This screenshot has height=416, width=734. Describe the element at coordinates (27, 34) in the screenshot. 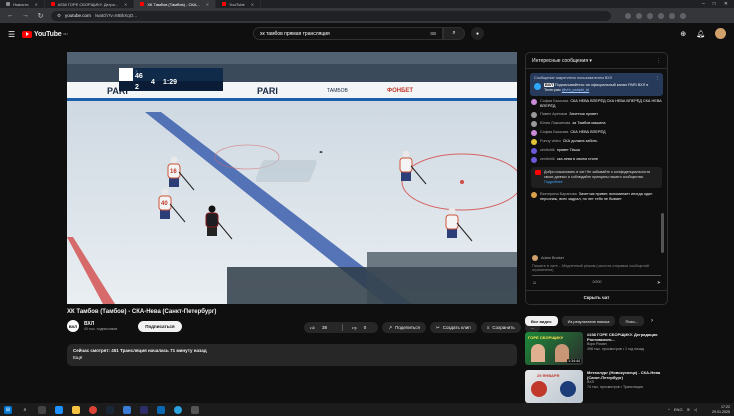

I see `youtube-play-icon` at that location.